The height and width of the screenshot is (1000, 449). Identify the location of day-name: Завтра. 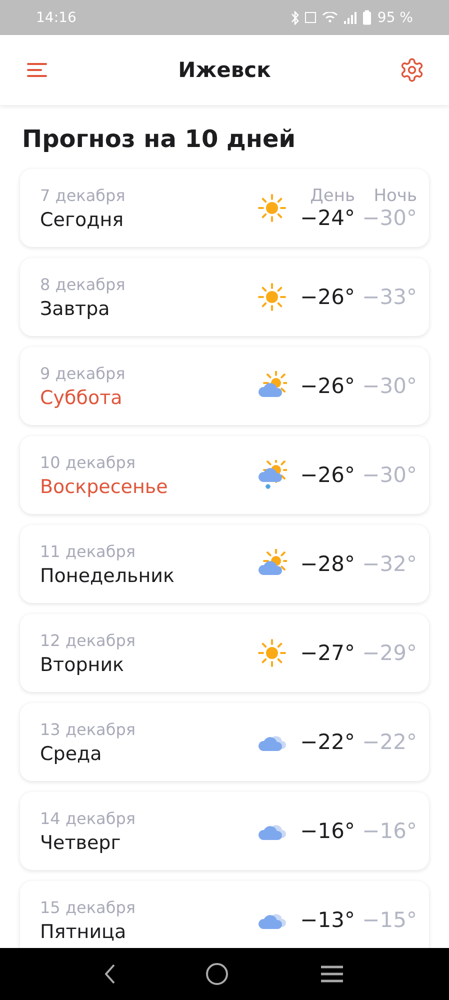
(75, 309).